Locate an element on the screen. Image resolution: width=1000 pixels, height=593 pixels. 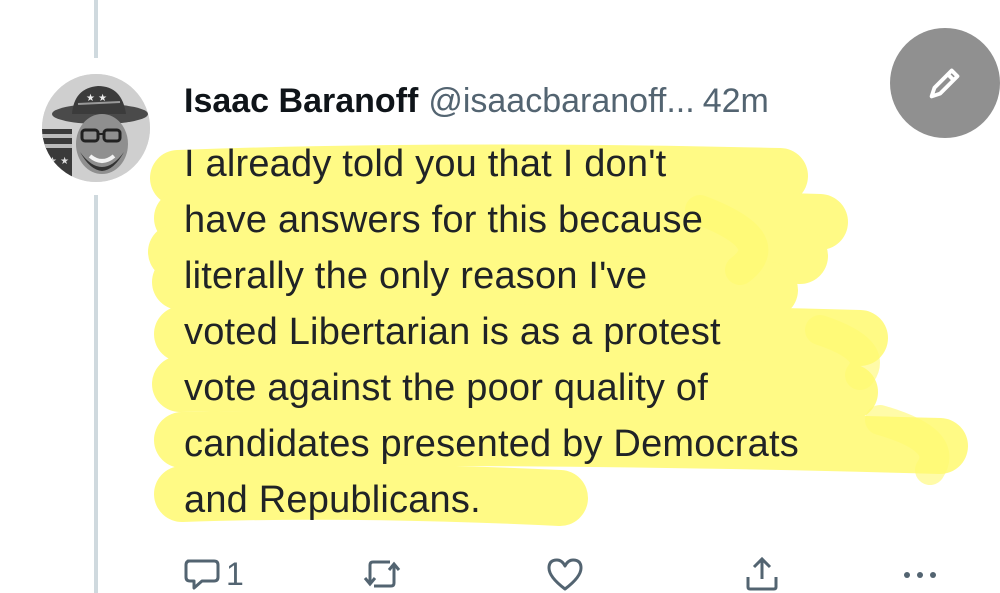
share-button is located at coordinates (762, 573).